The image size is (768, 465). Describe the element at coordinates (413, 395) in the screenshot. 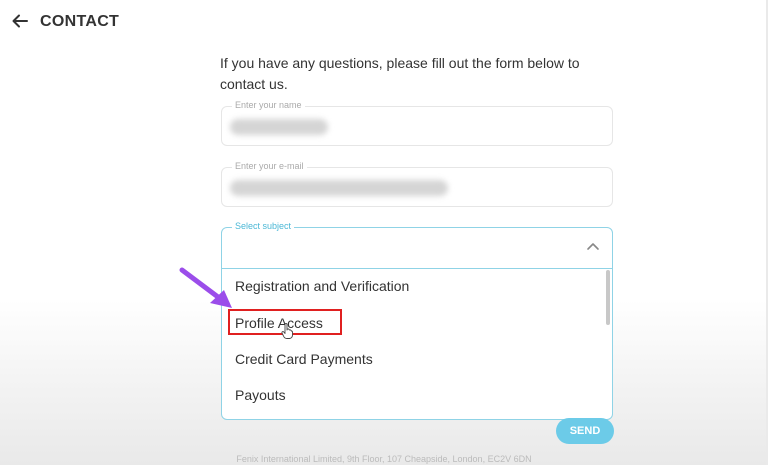

I see `subject-option: Payouts` at that location.